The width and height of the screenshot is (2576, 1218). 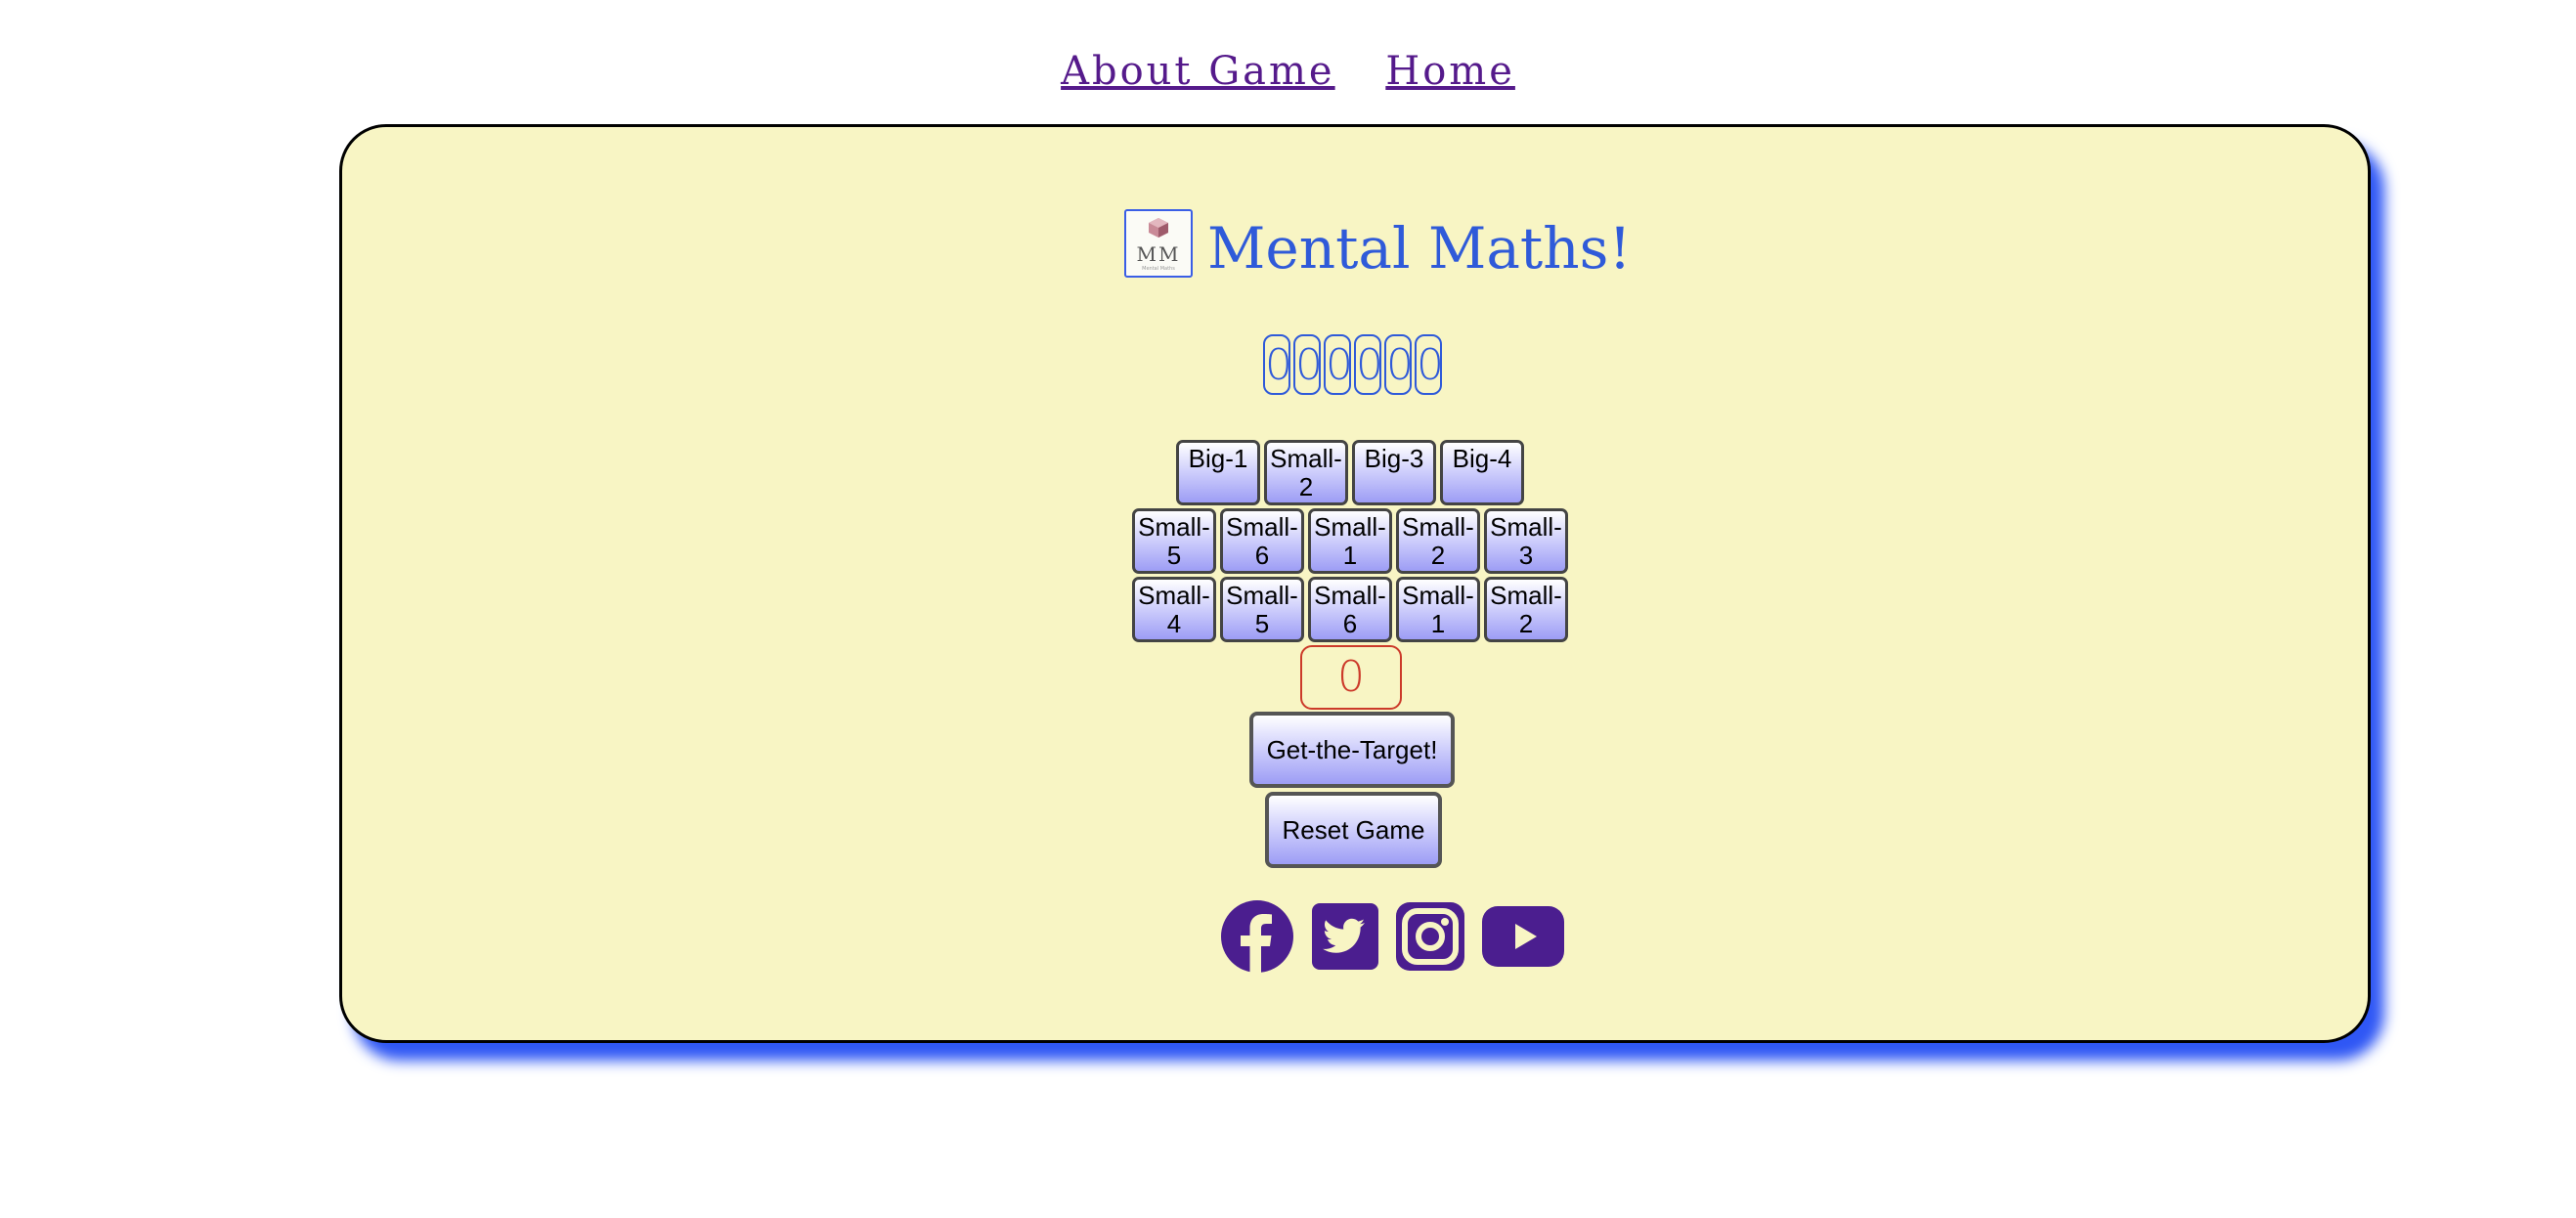 I want to click on logo: MM Mental Maths, so click(x=1158, y=243).